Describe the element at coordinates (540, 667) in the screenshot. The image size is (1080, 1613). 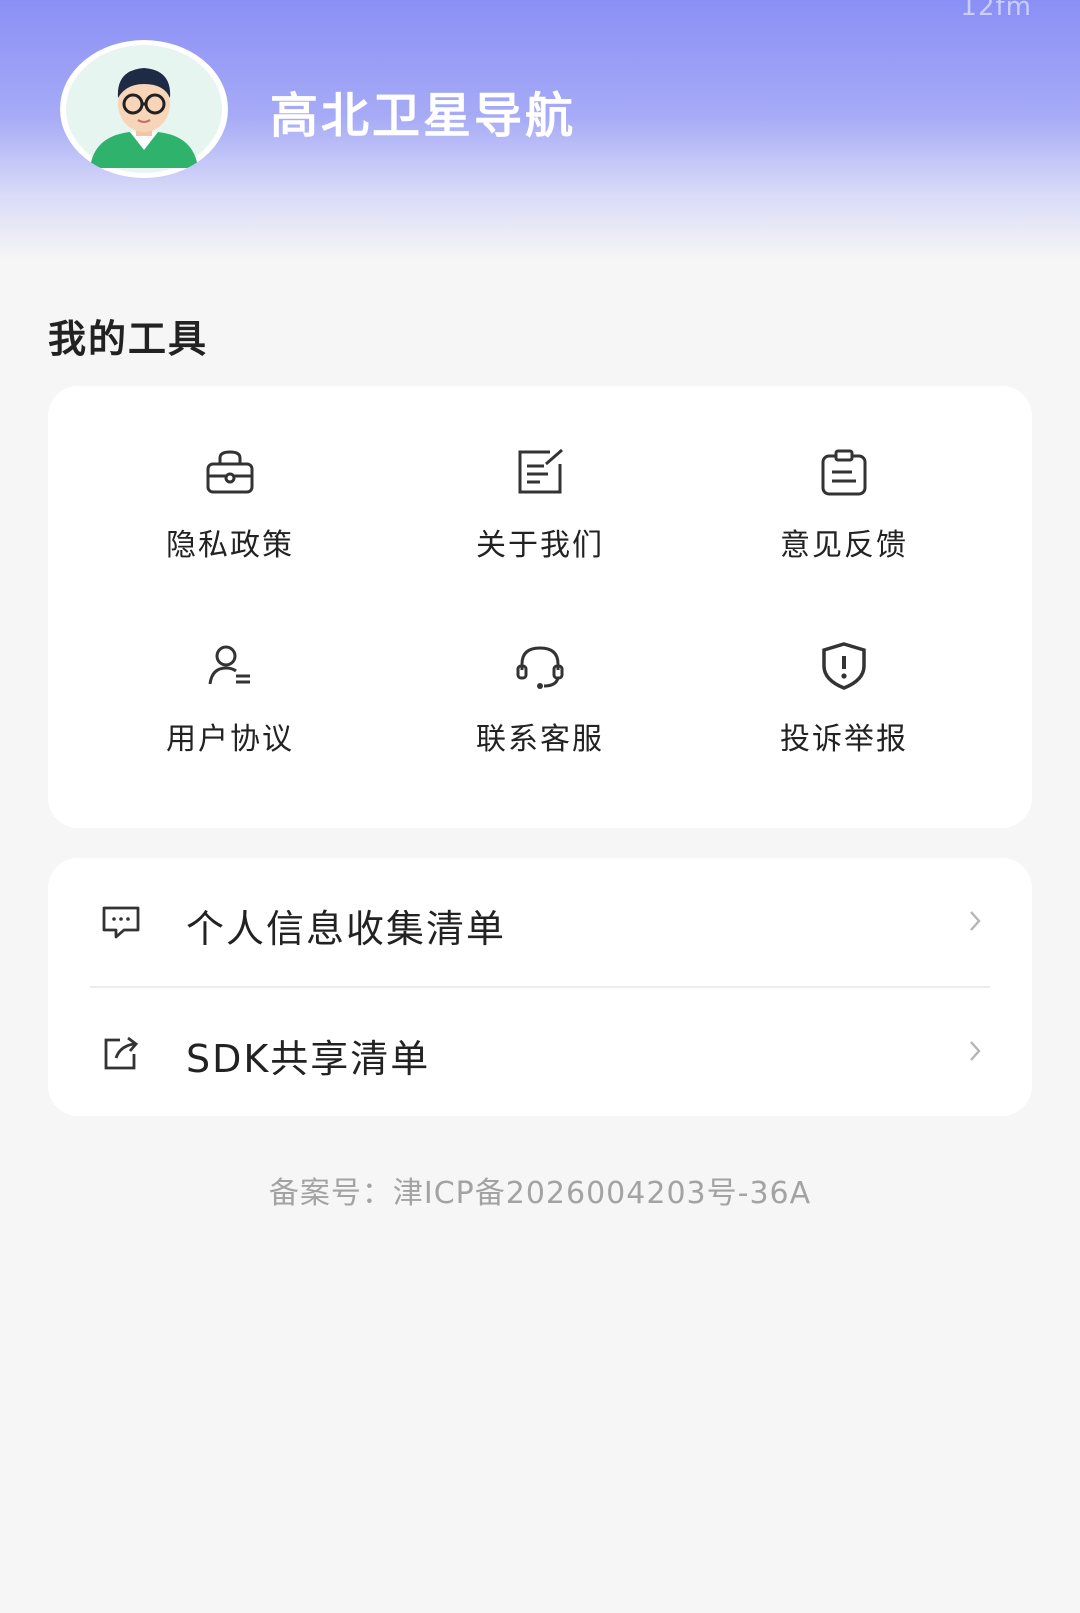
I see `headset-icon` at that location.